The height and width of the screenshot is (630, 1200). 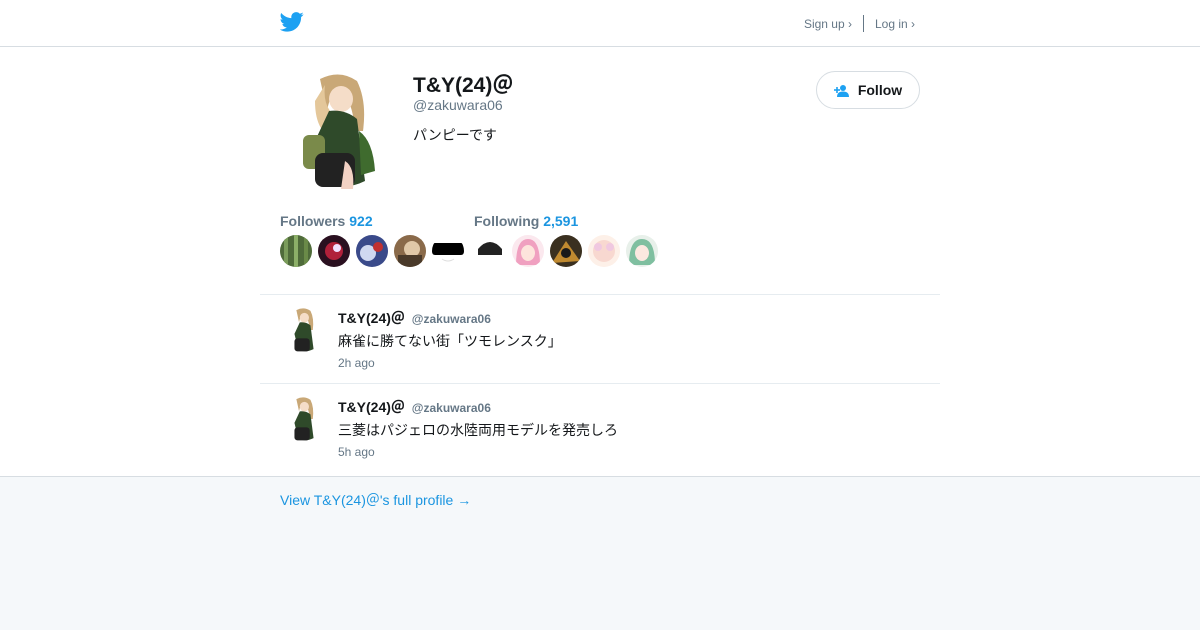 I want to click on tweet-text: 麻雀に勝てない街「ツモレンスク」, so click(x=450, y=341).